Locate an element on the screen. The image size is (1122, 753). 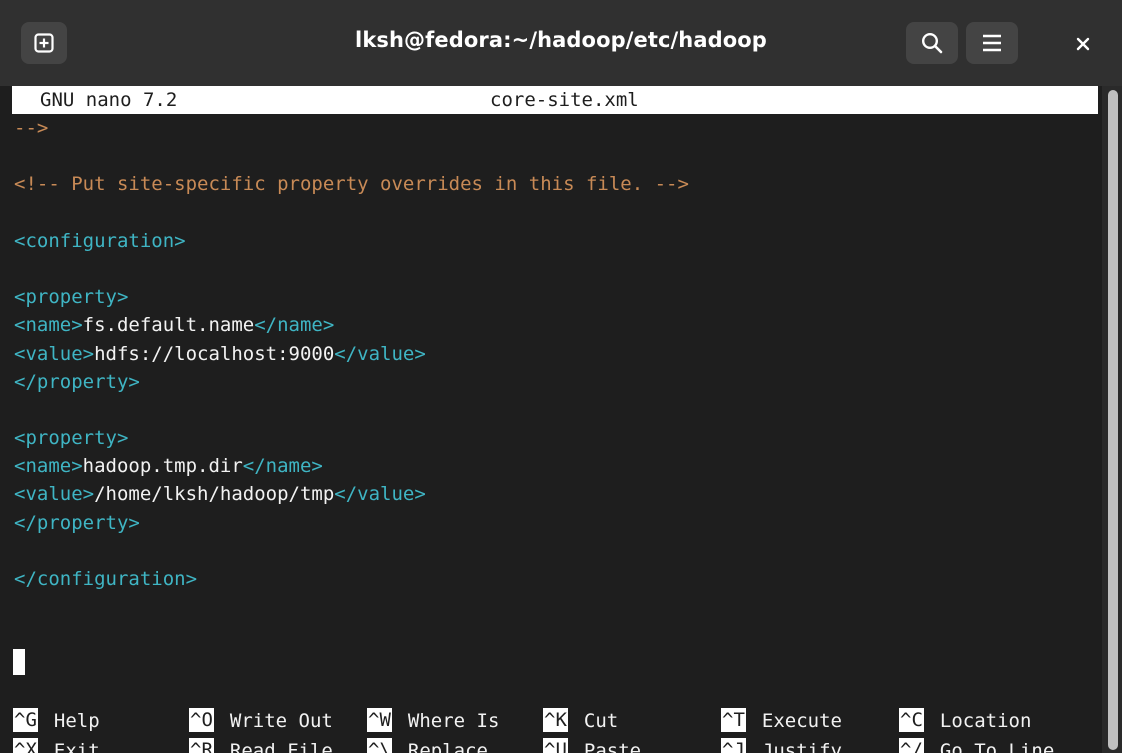
shortcut-label: Location is located at coordinates (985, 721).